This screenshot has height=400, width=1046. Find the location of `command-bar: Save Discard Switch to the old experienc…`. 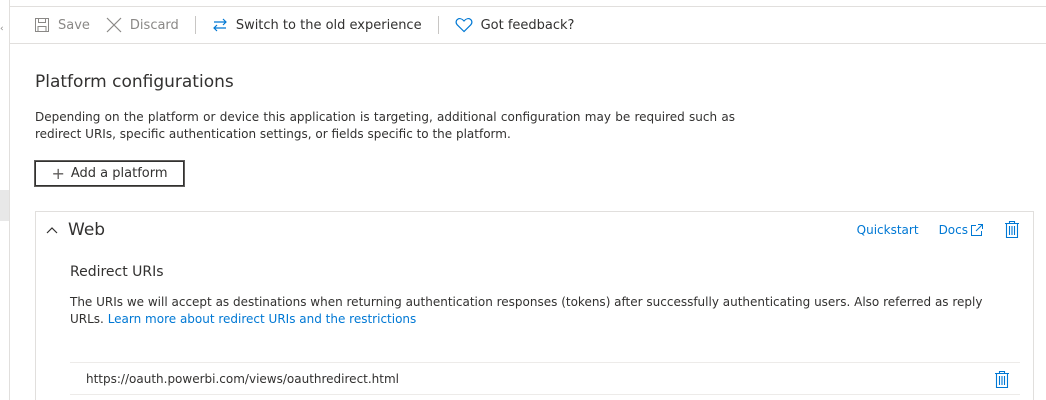

command-bar: Save Discard Switch to the old experienc… is located at coordinates (528, 25).